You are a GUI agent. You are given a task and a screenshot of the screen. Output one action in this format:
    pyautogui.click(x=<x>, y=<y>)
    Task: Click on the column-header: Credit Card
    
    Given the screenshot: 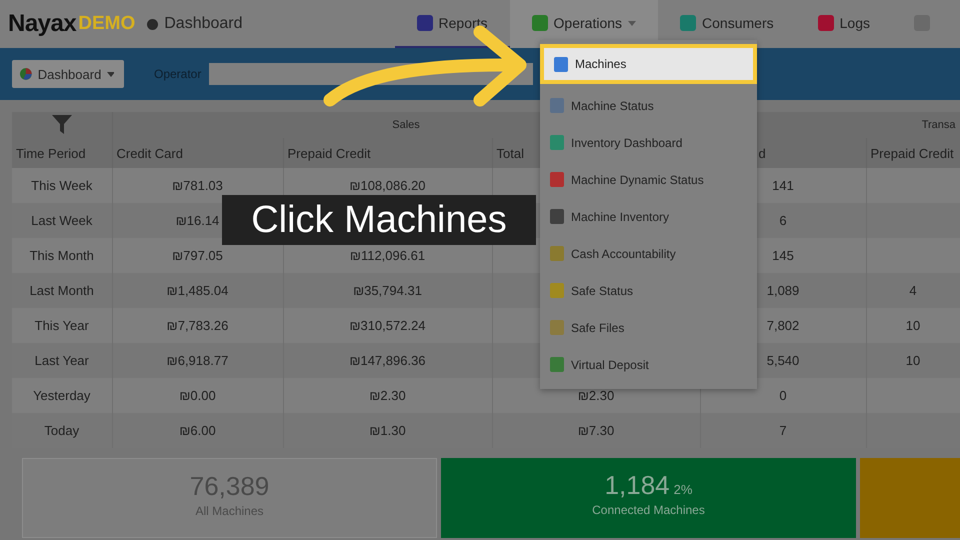 What is the action you would take?
    pyautogui.click(x=197, y=153)
    